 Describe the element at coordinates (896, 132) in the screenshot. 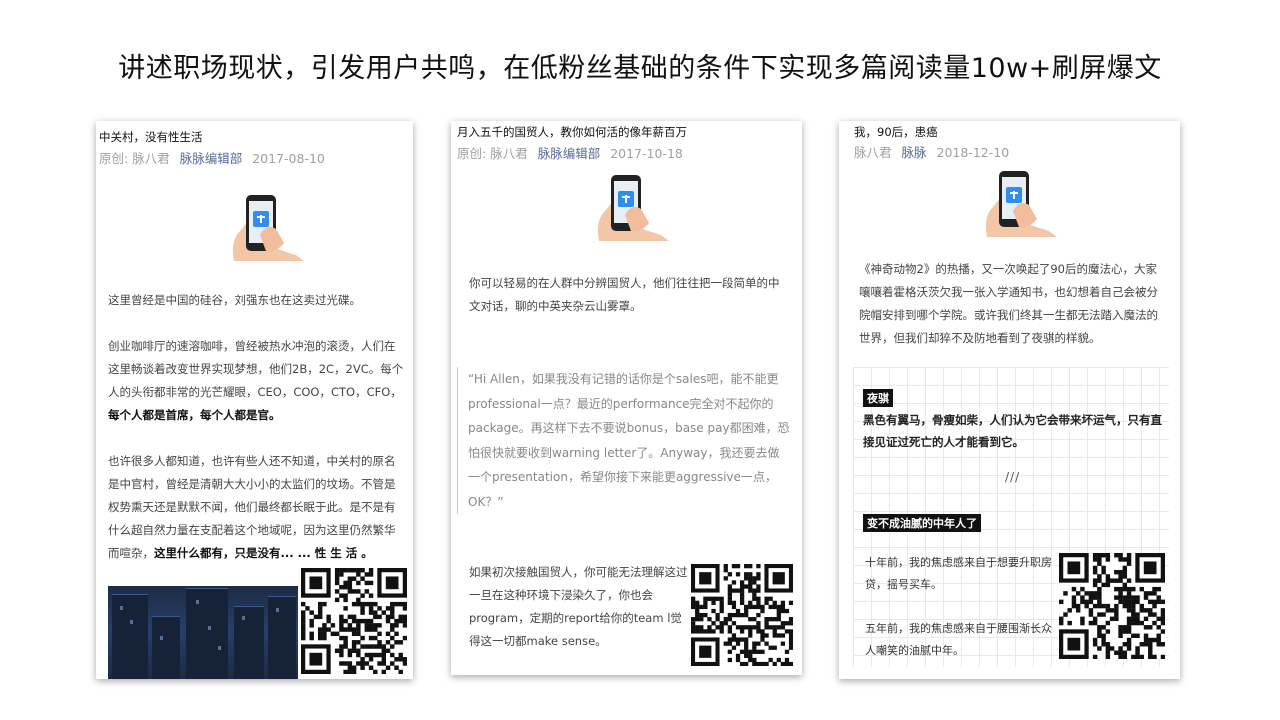

I see `article-title: 我，90后，患癌` at that location.